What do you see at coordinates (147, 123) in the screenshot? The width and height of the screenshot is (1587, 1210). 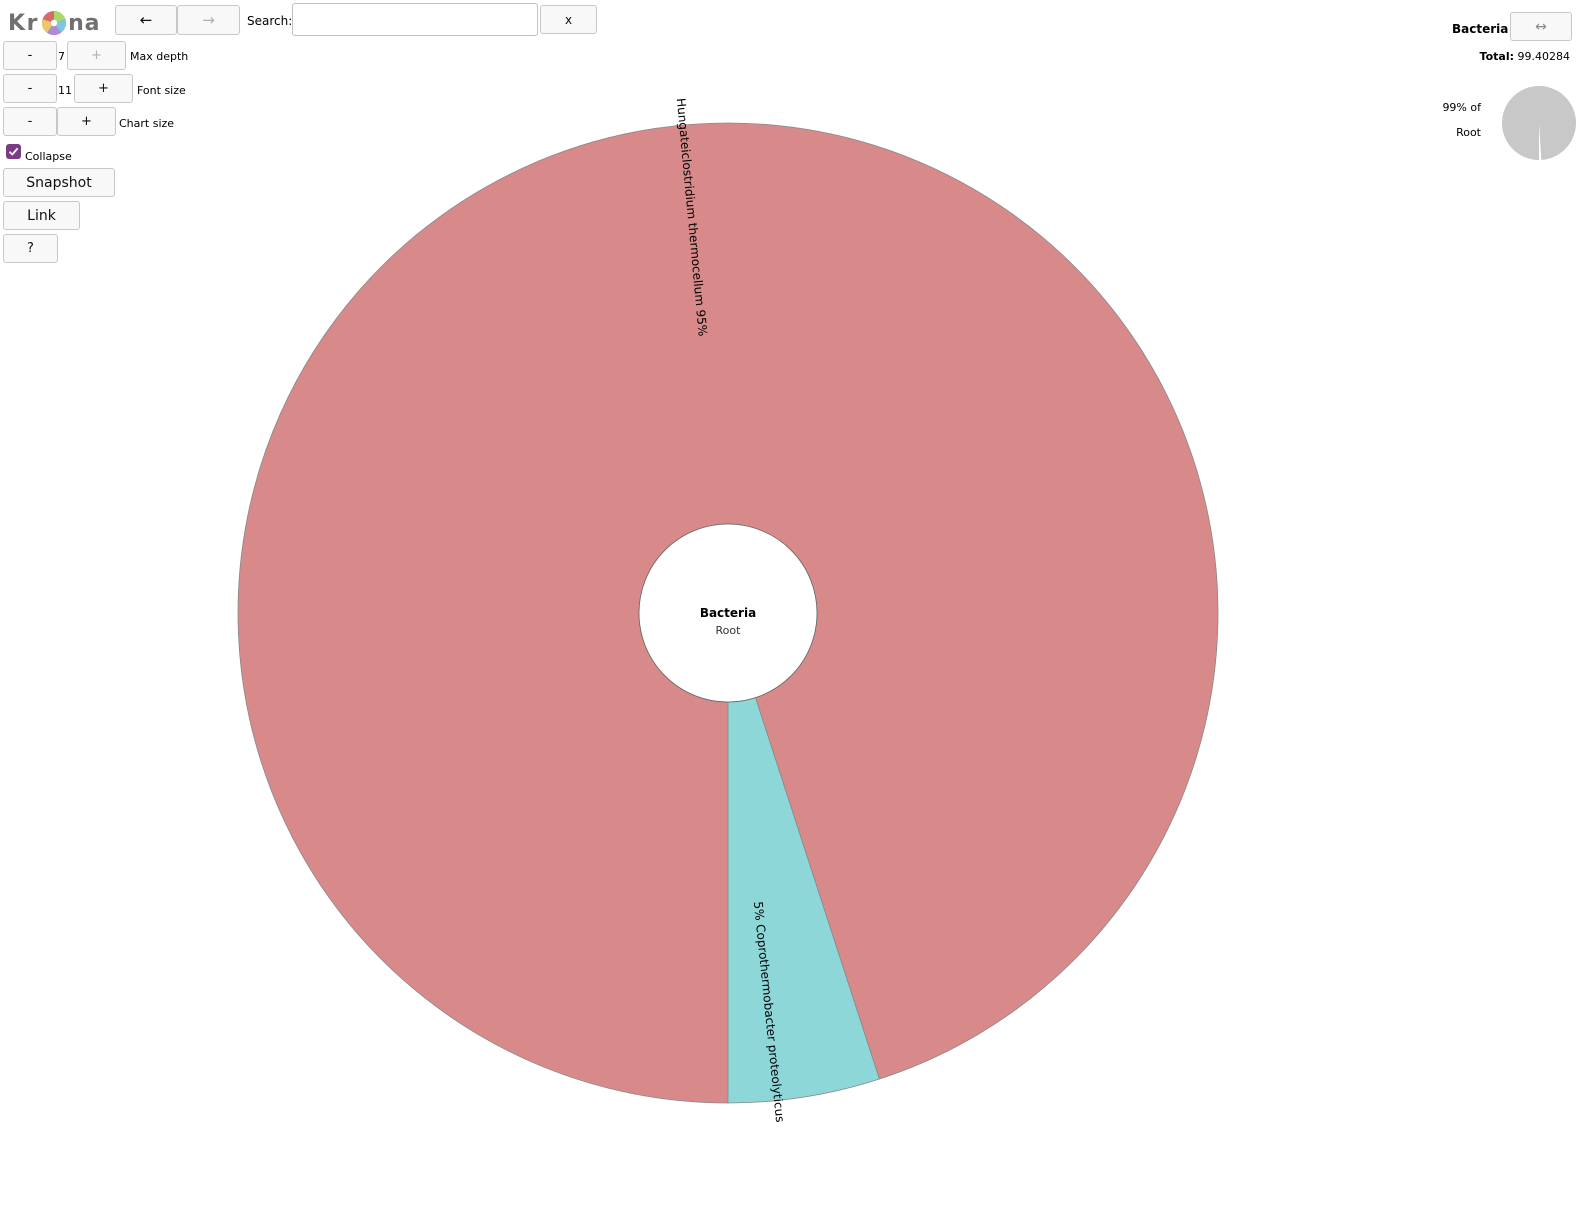 I see `chart-size-label: Chart size` at bounding box center [147, 123].